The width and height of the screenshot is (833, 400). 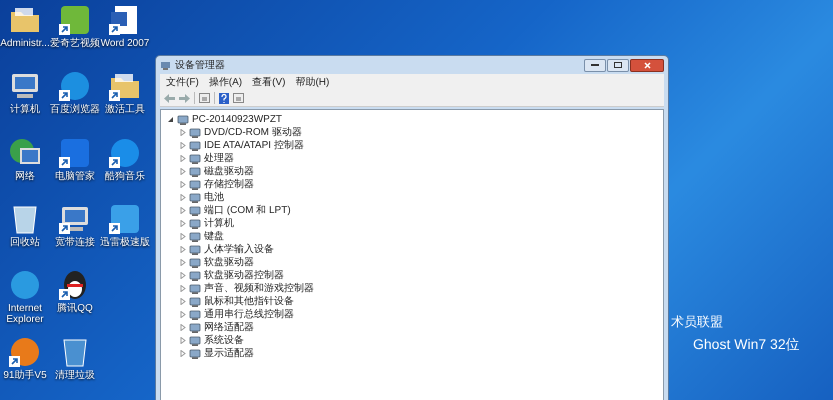 What do you see at coordinates (249, 301) in the screenshot?
I see `tree-item: 鼠标和其他指针设备` at bounding box center [249, 301].